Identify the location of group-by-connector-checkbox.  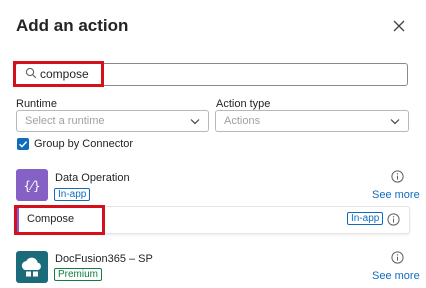
(23, 144).